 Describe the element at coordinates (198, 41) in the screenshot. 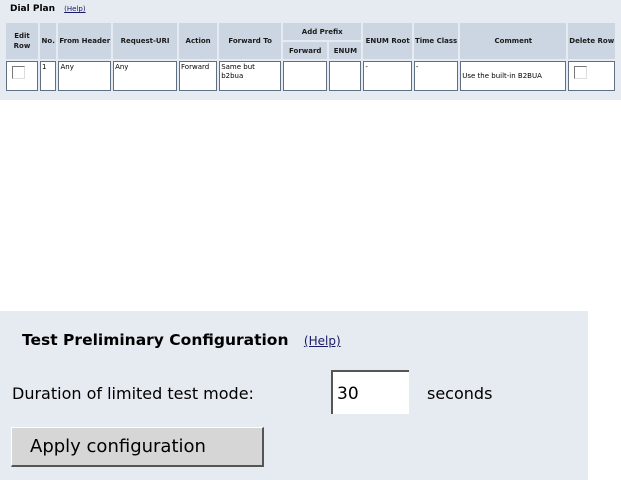

I see `col-header-action: Action` at that location.